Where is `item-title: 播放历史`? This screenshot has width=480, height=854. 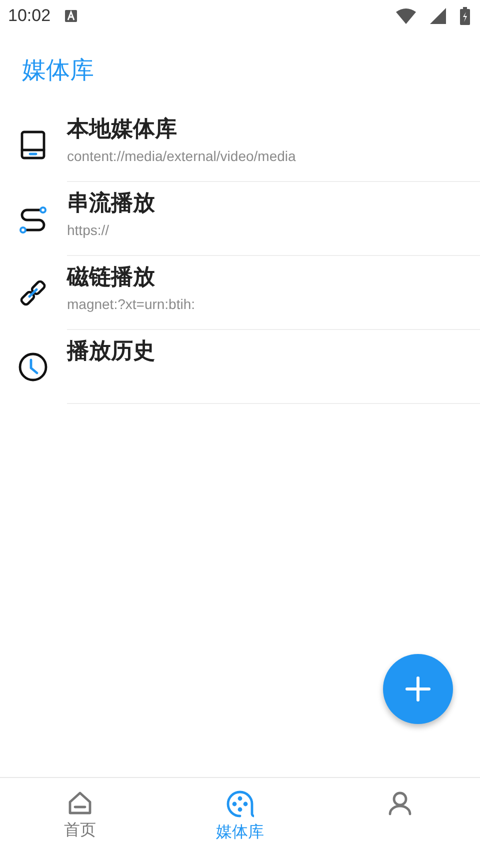
item-title: 播放历史 is located at coordinates (111, 351).